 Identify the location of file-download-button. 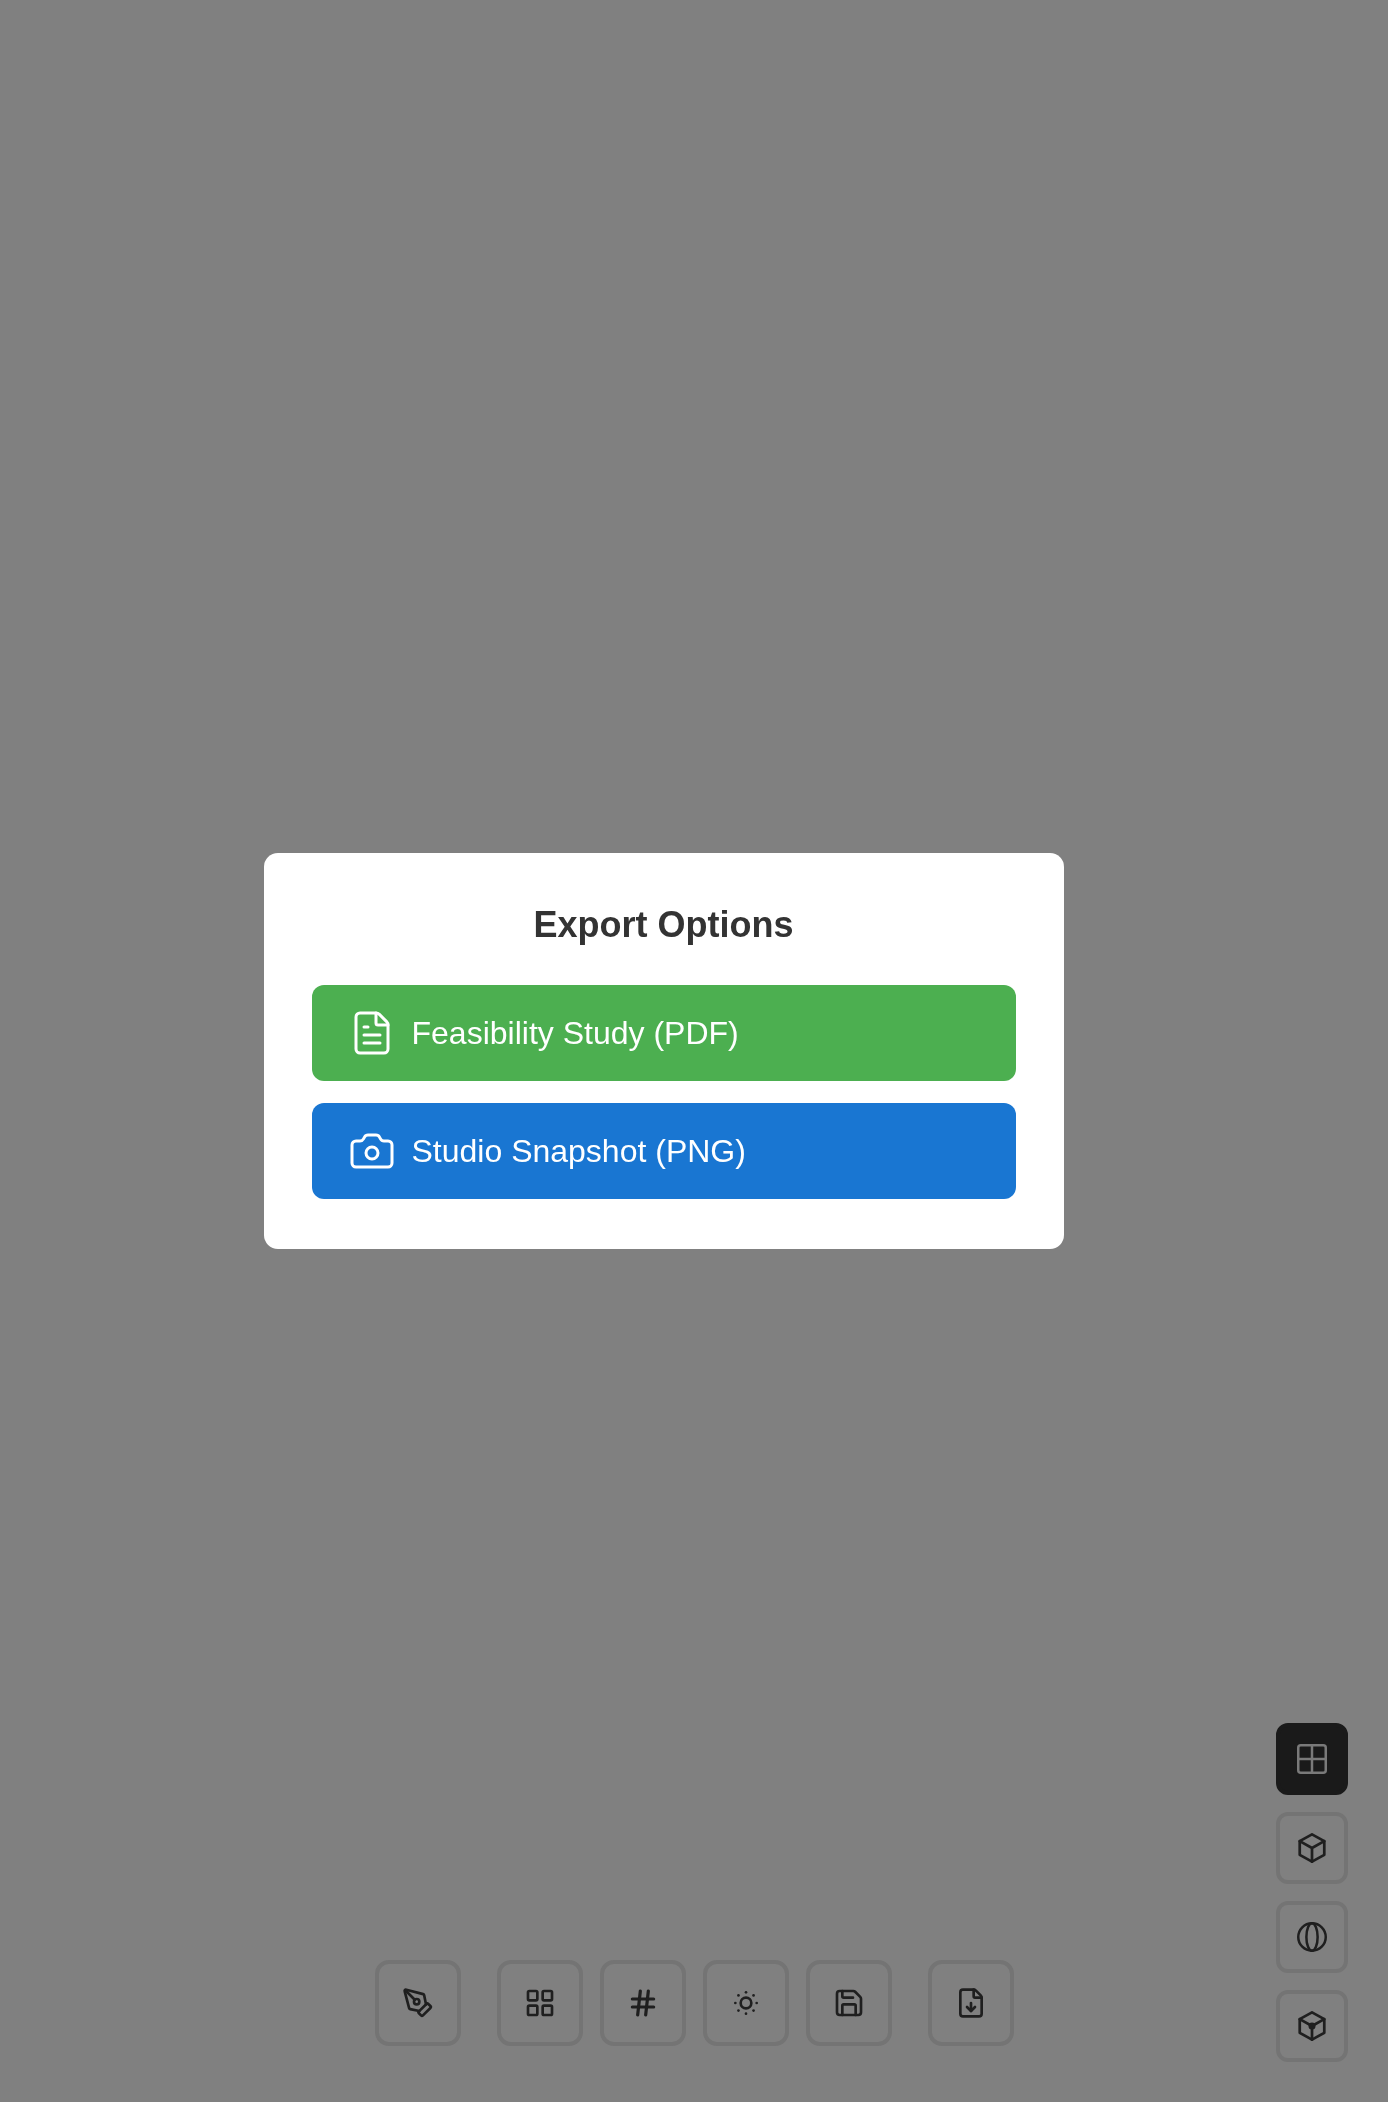
(970, 2003).